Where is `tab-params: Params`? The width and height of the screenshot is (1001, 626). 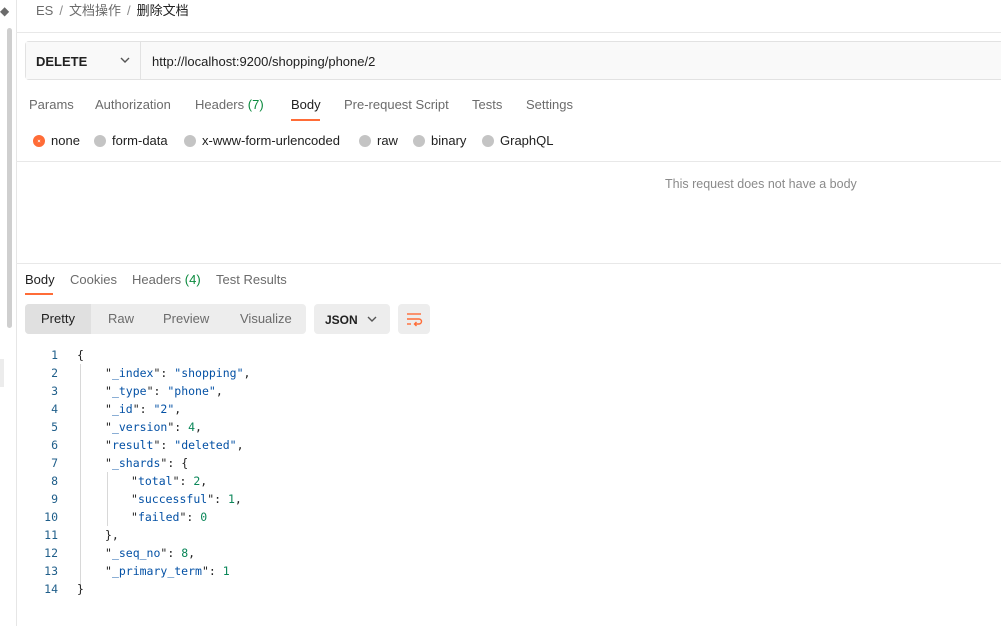
tab-params: Params is located at coordinates (51, 104).